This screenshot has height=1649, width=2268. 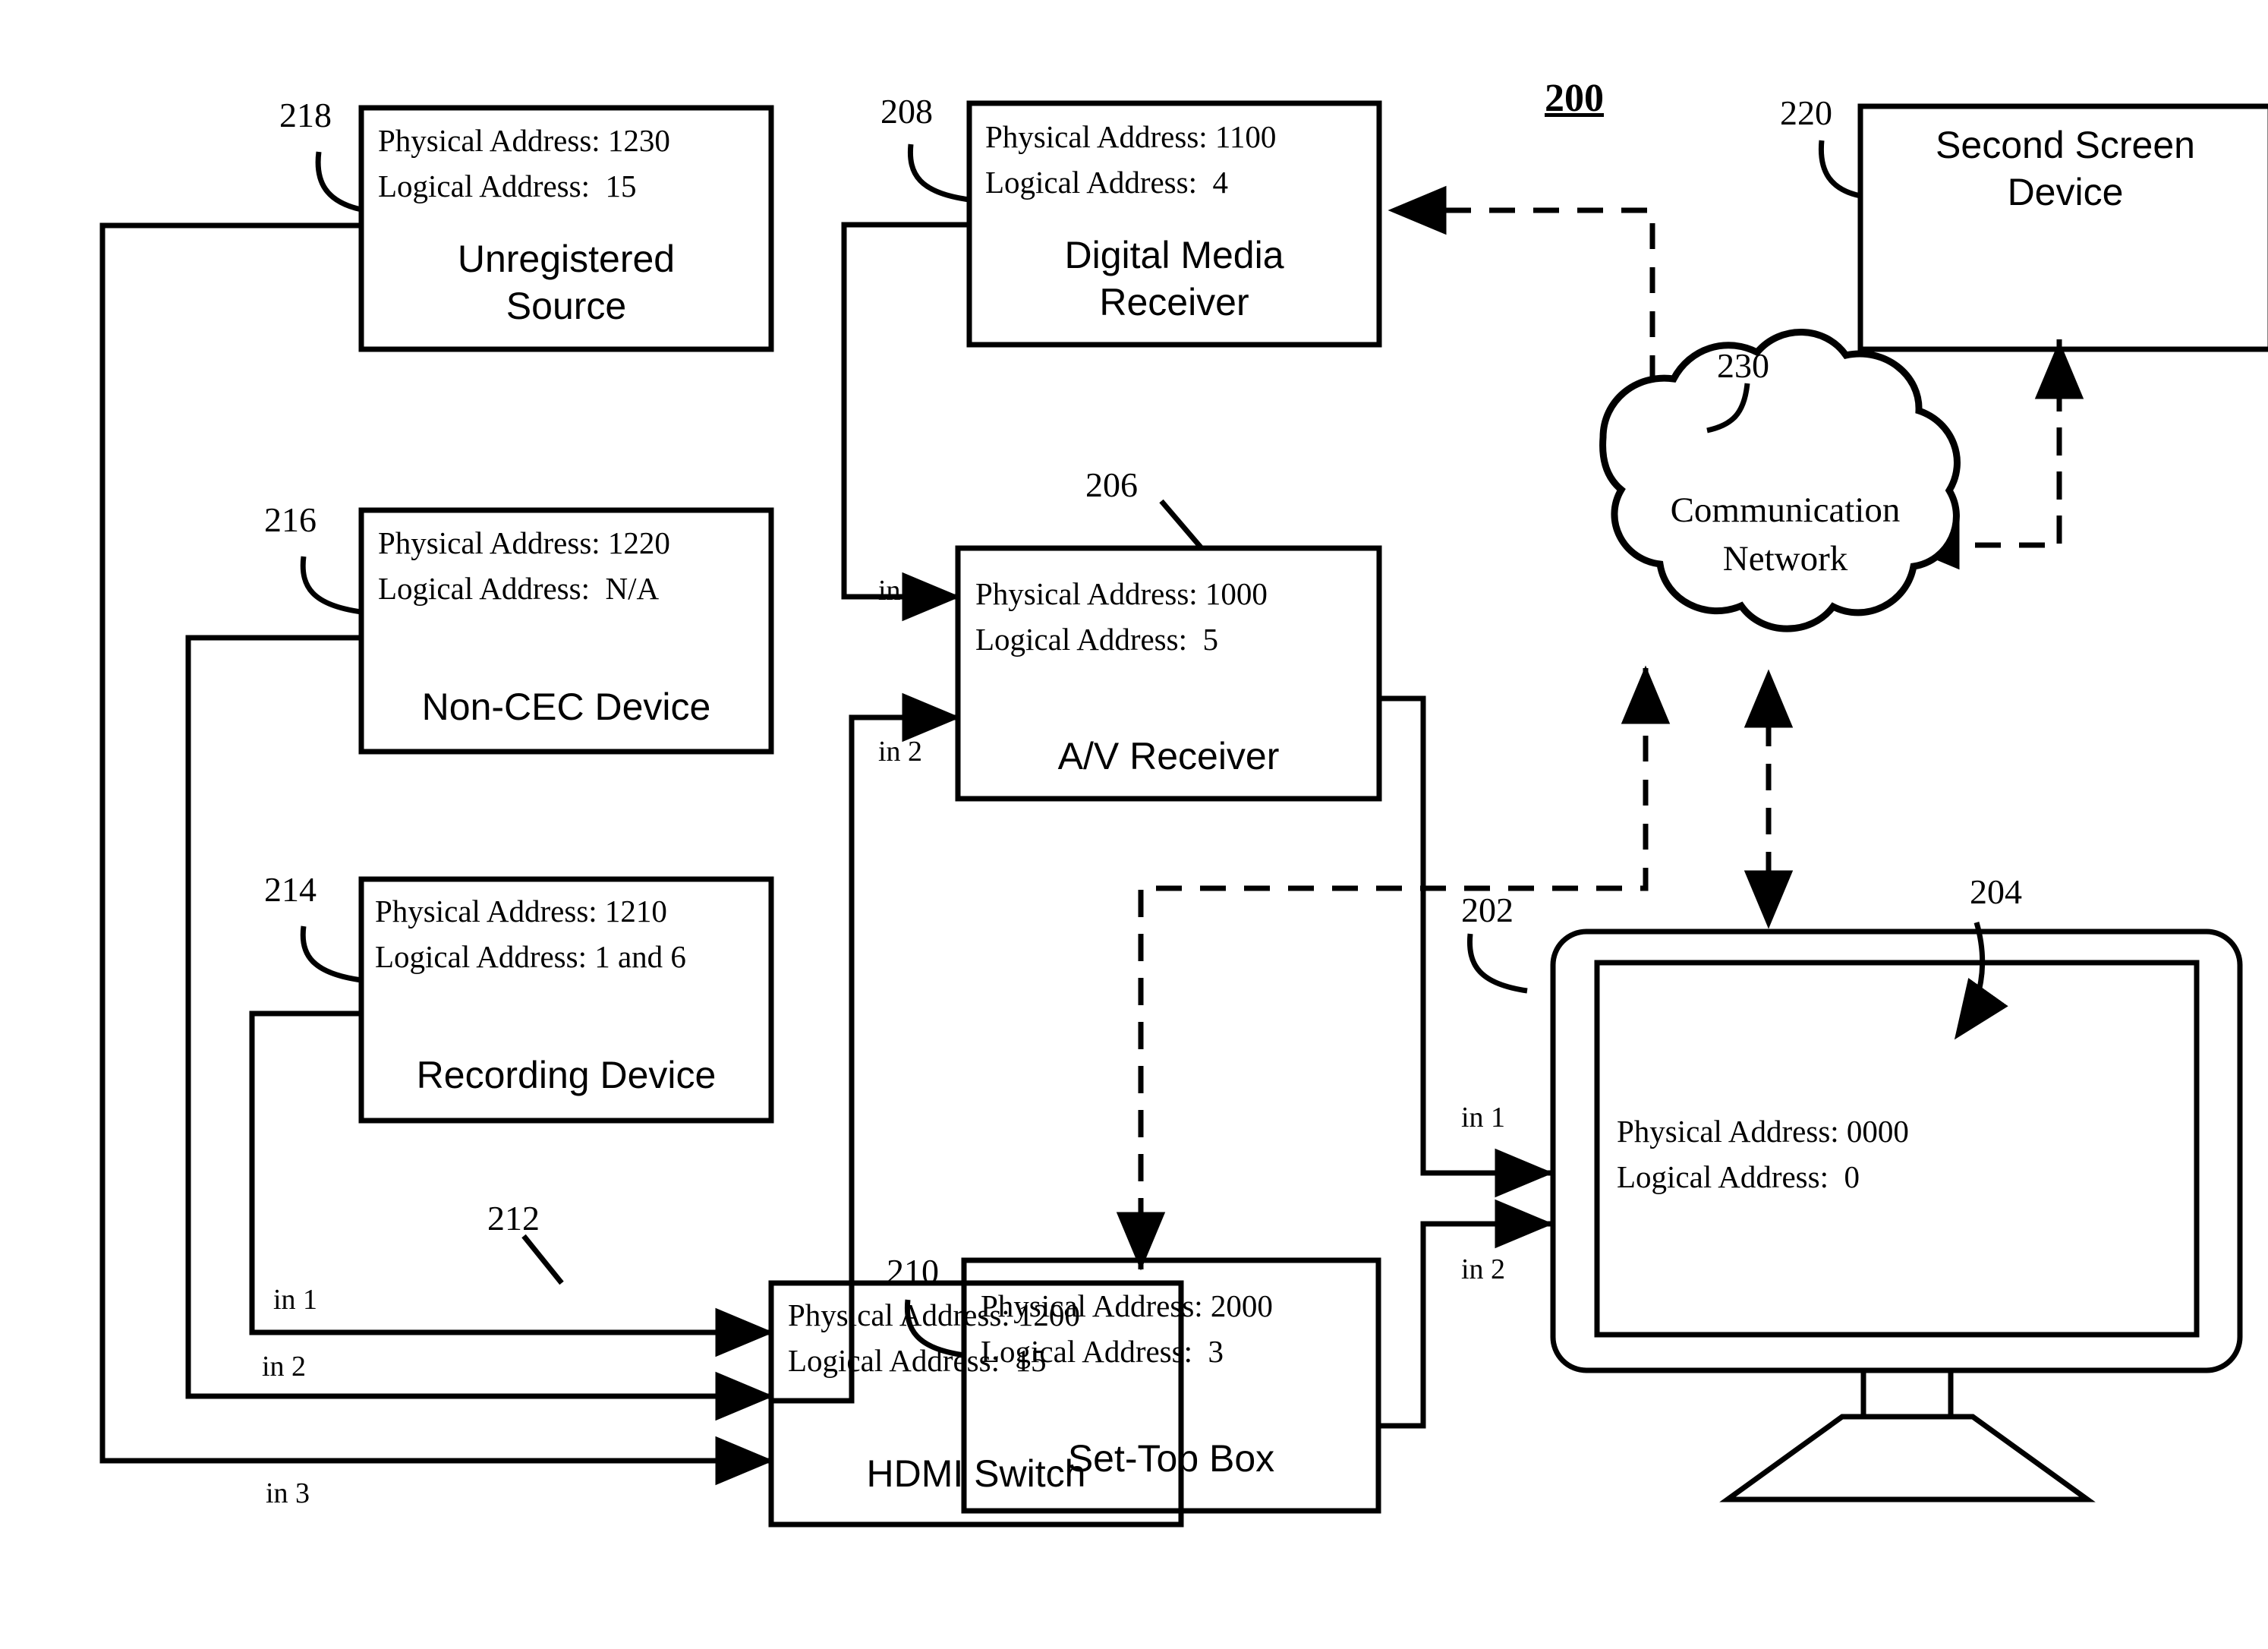 I want to click on digital-media-receiver-physical-address: Physical Address: 1100, so click(x=1131, y=136).